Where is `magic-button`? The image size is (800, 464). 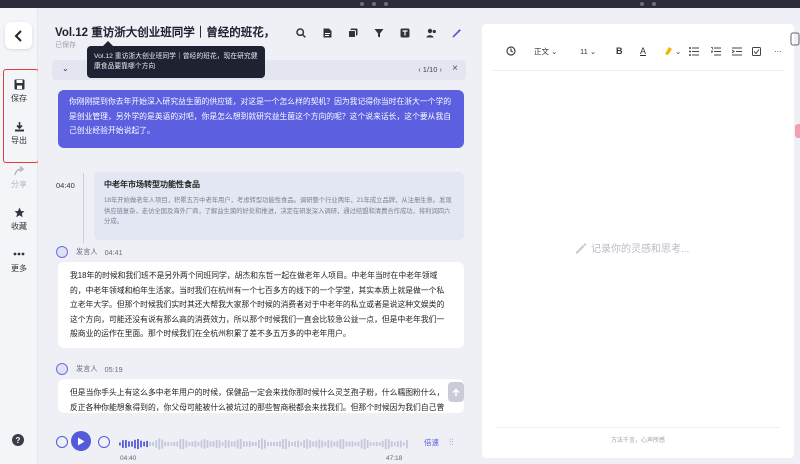
magic-button is located at coordinates (457, 33).